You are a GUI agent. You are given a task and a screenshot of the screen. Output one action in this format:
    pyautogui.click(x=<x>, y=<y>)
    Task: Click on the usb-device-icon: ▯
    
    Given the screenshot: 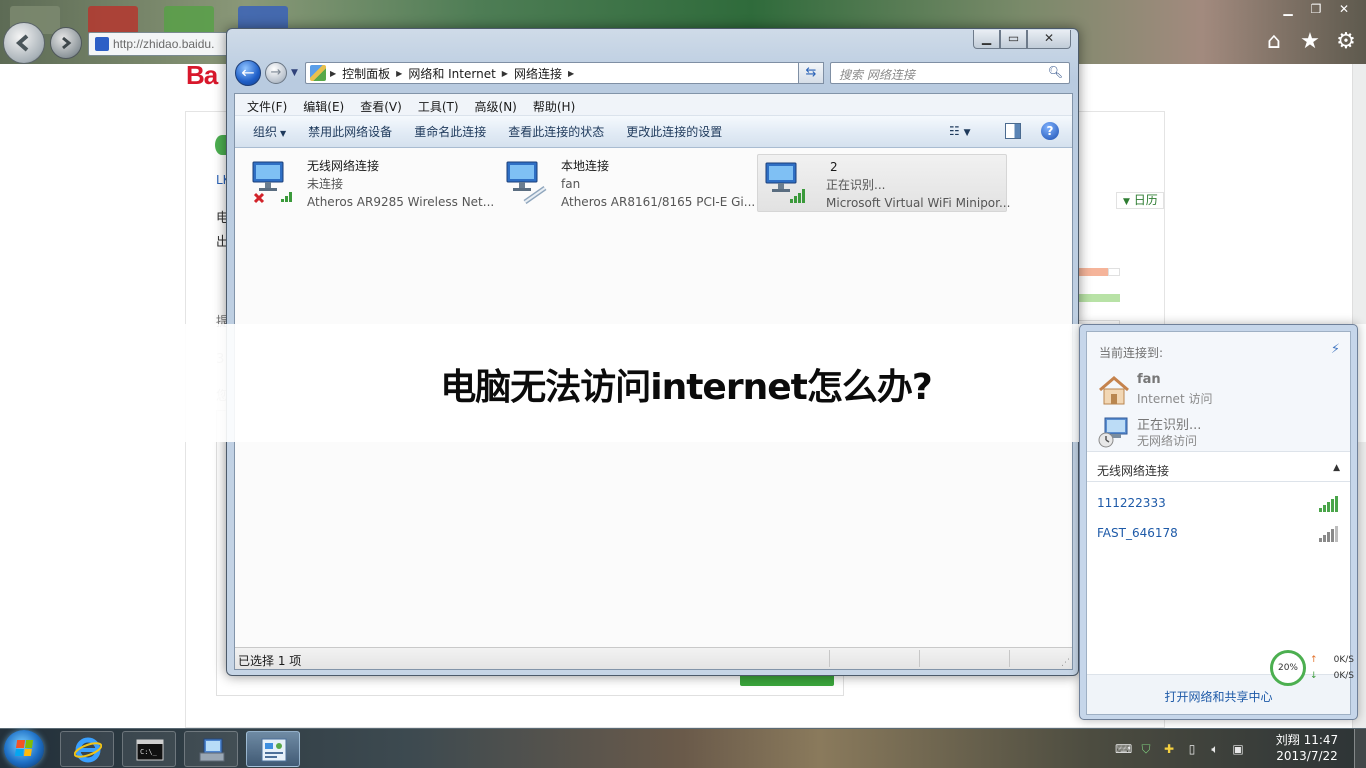 What is the action you would take?
    pyautogui.click(x=1192, y=749)
    